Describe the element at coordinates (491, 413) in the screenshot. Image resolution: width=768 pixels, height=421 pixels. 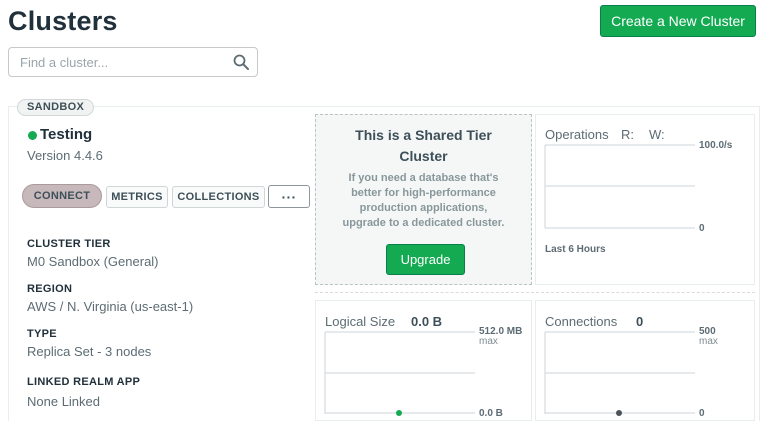
I see `logical-size-min-label: 0.0 B` at that location.